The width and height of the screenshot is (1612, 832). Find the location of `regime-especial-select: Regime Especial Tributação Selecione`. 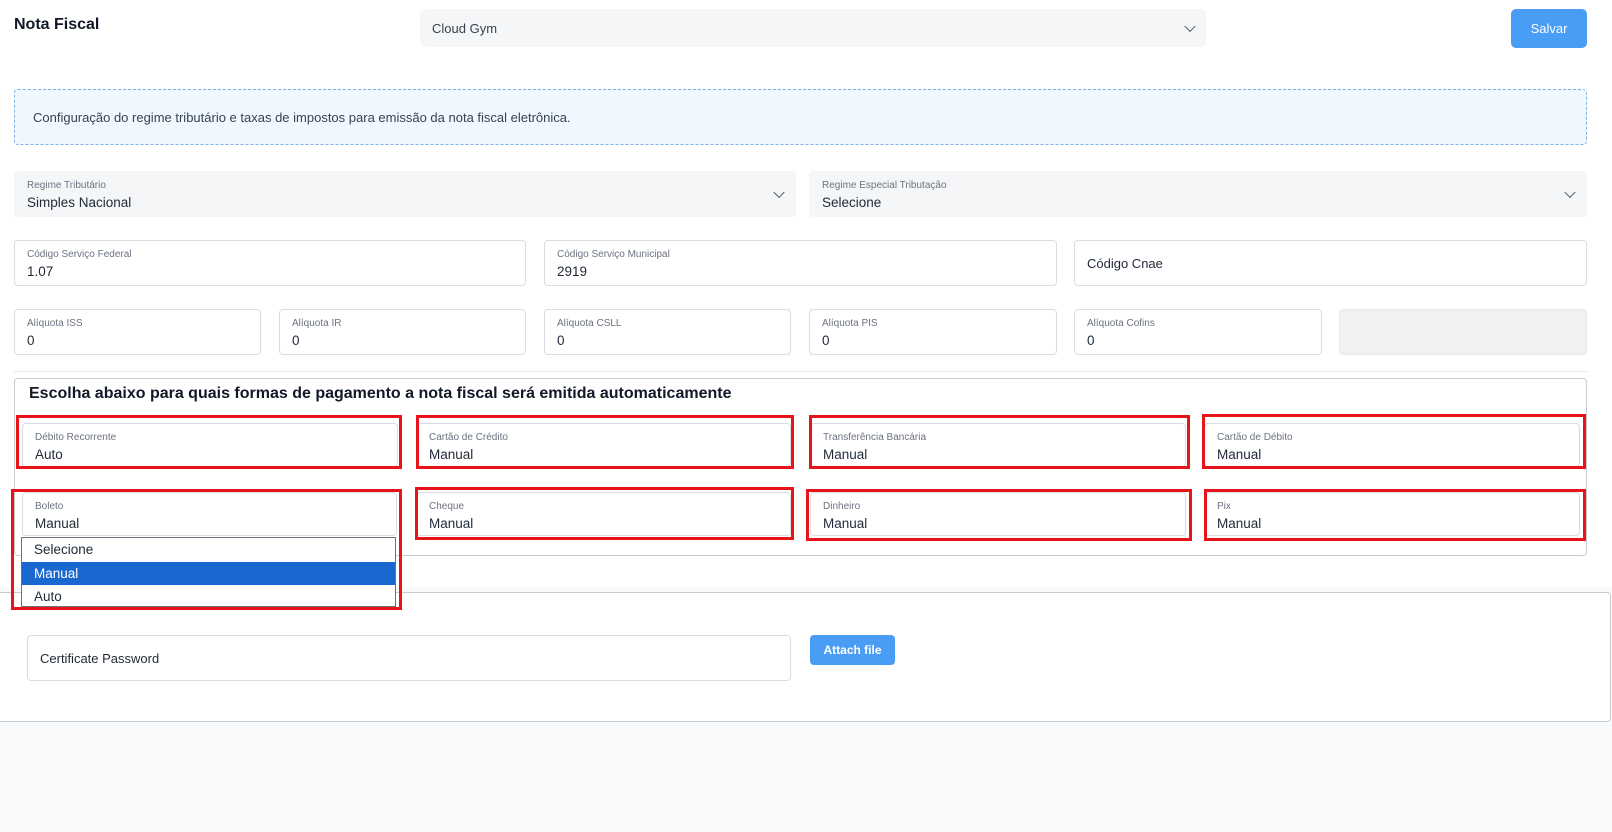

regime-especial-select: Regime Especial Tributação Selecione is located at coordinates (1198, 194).